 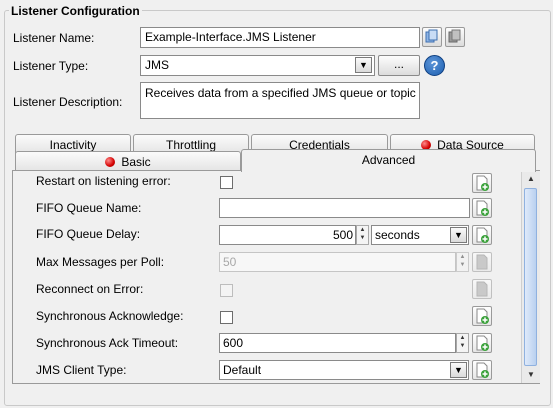 What do you see at coordinates (51, 66) in the screenshot?
I see `listener-type-label: Listener Type:` at bounding box center [51, 66].